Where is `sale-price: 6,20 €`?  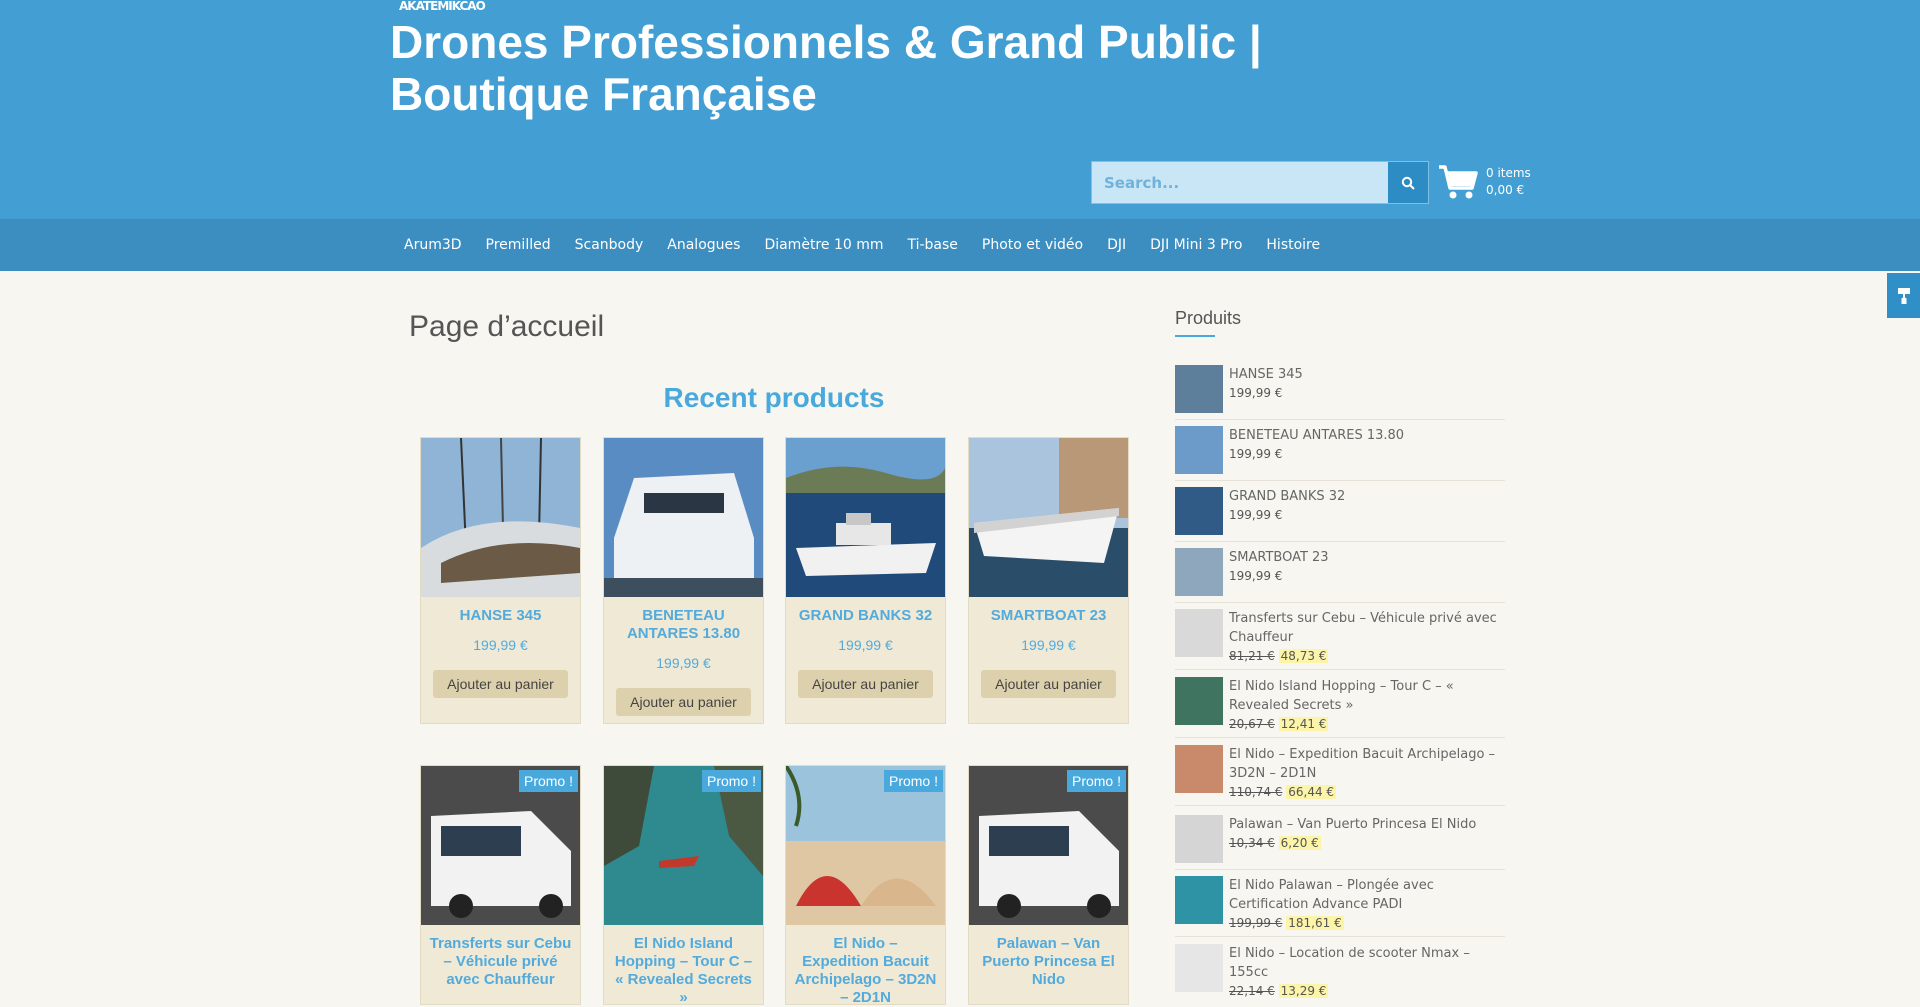
sale-price: 6,20 € is located at coordinates (1299, 843).